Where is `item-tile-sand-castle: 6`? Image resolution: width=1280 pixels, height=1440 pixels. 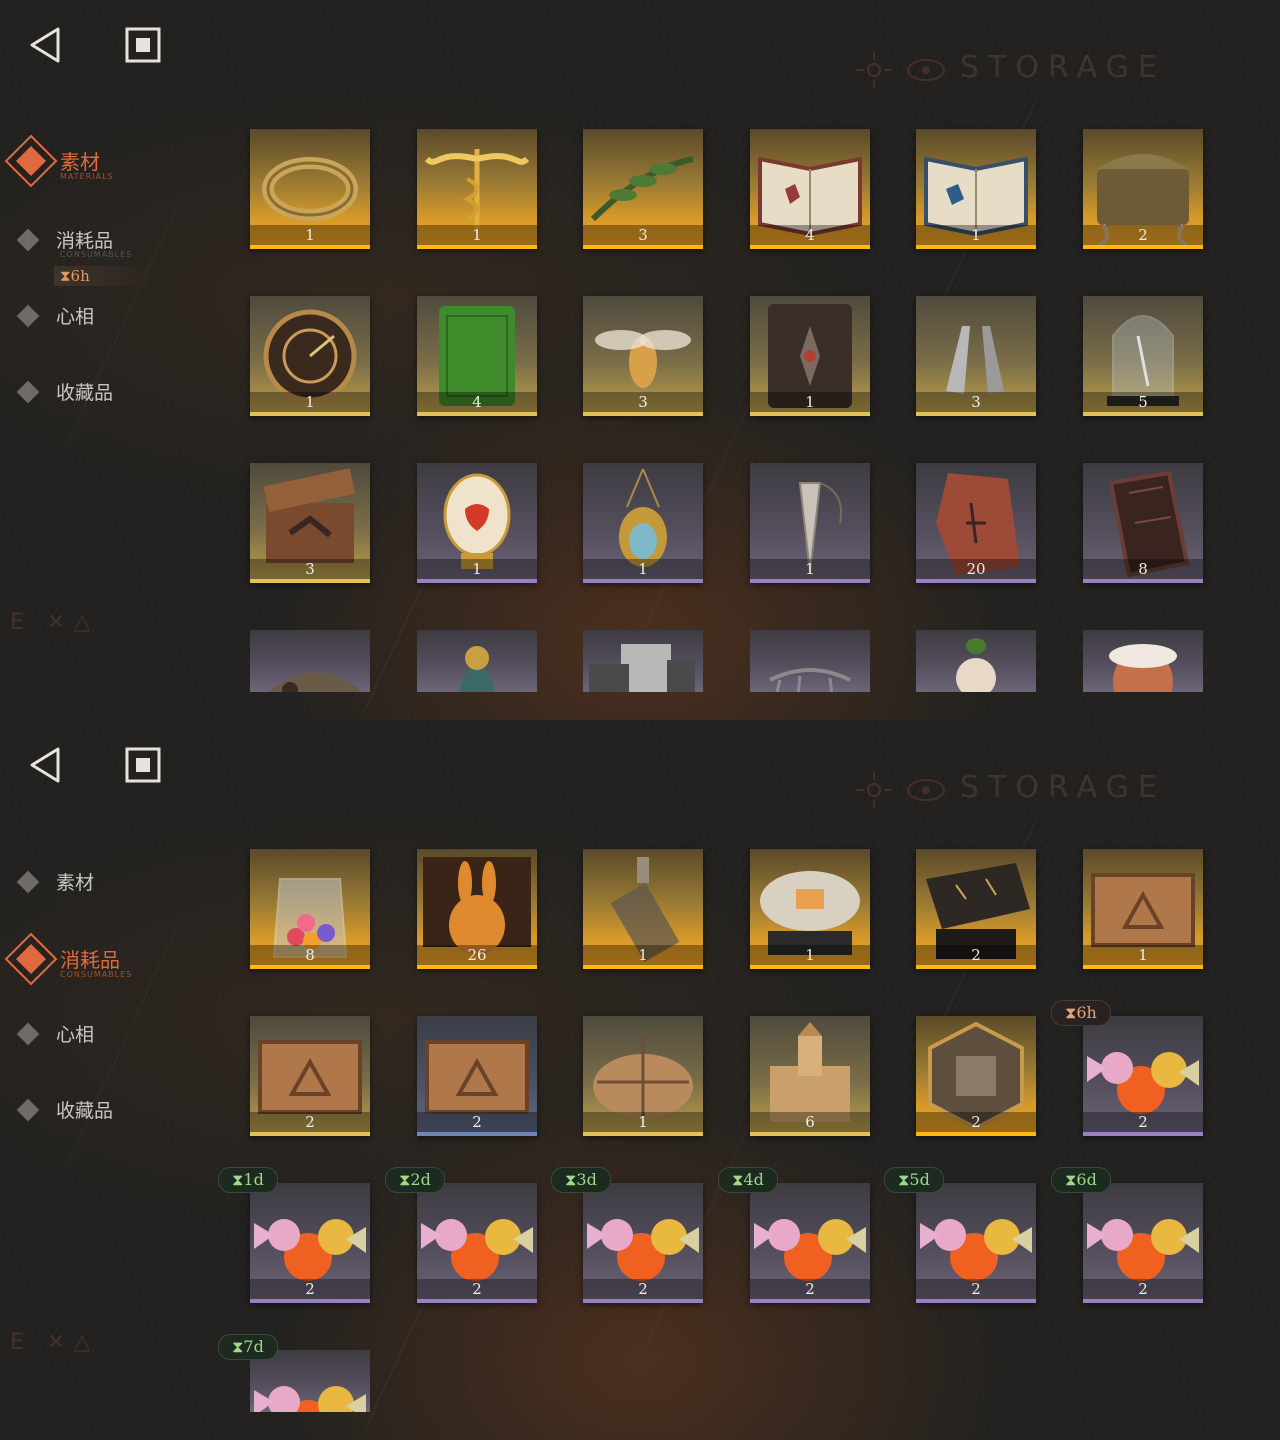
item-tile-sand-castle: 6 is located at coordinates (810, 1076).